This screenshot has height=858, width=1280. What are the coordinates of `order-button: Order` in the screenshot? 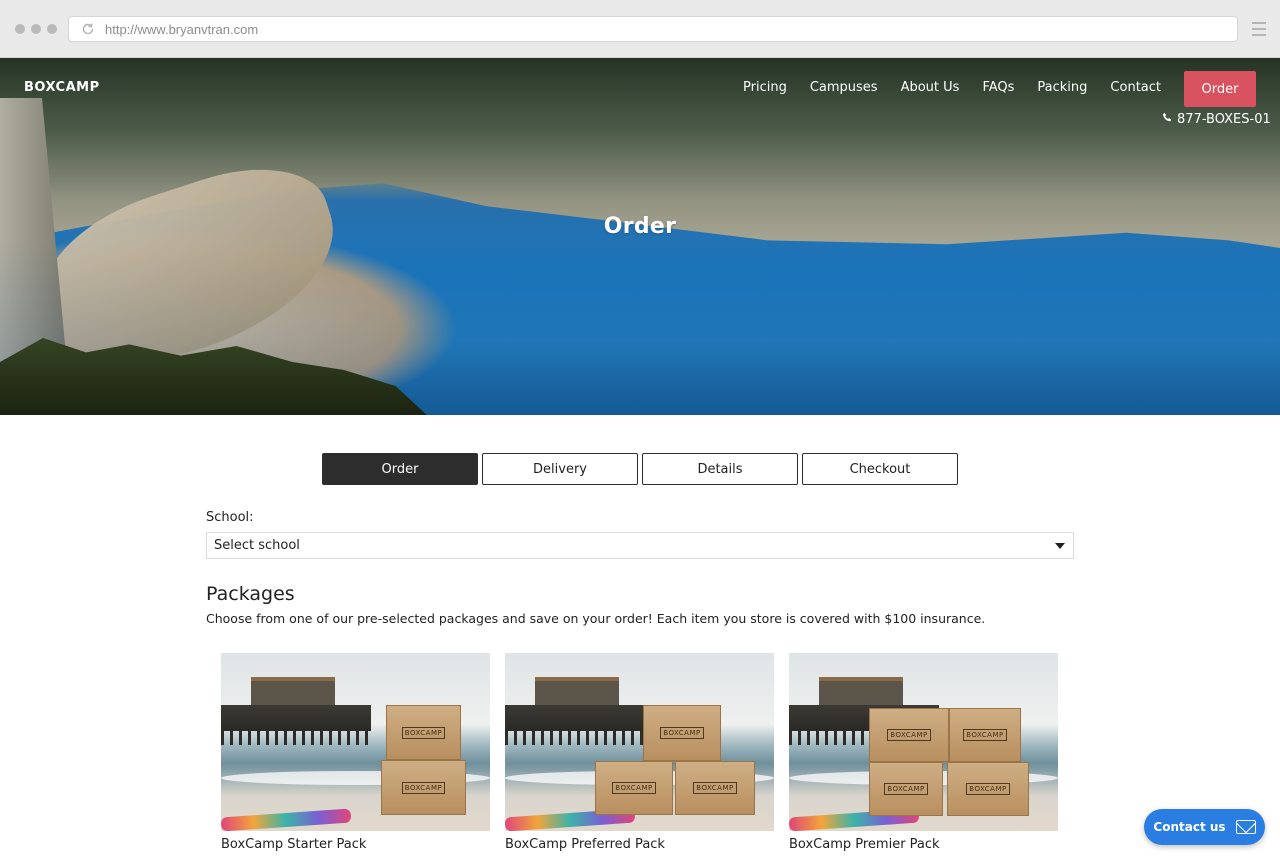 It's located at (1220, 89).